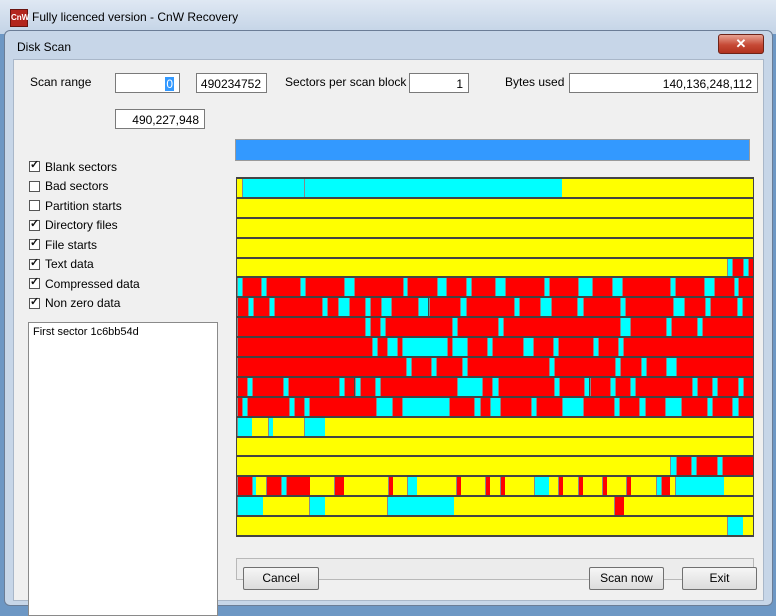 This screenshot has width=776, height=616. What do you see at coordinates (86, 332) in the screenshot?
I see `first-sector-text: First sector 1c6bb54d` at bounding box center [86, 332].